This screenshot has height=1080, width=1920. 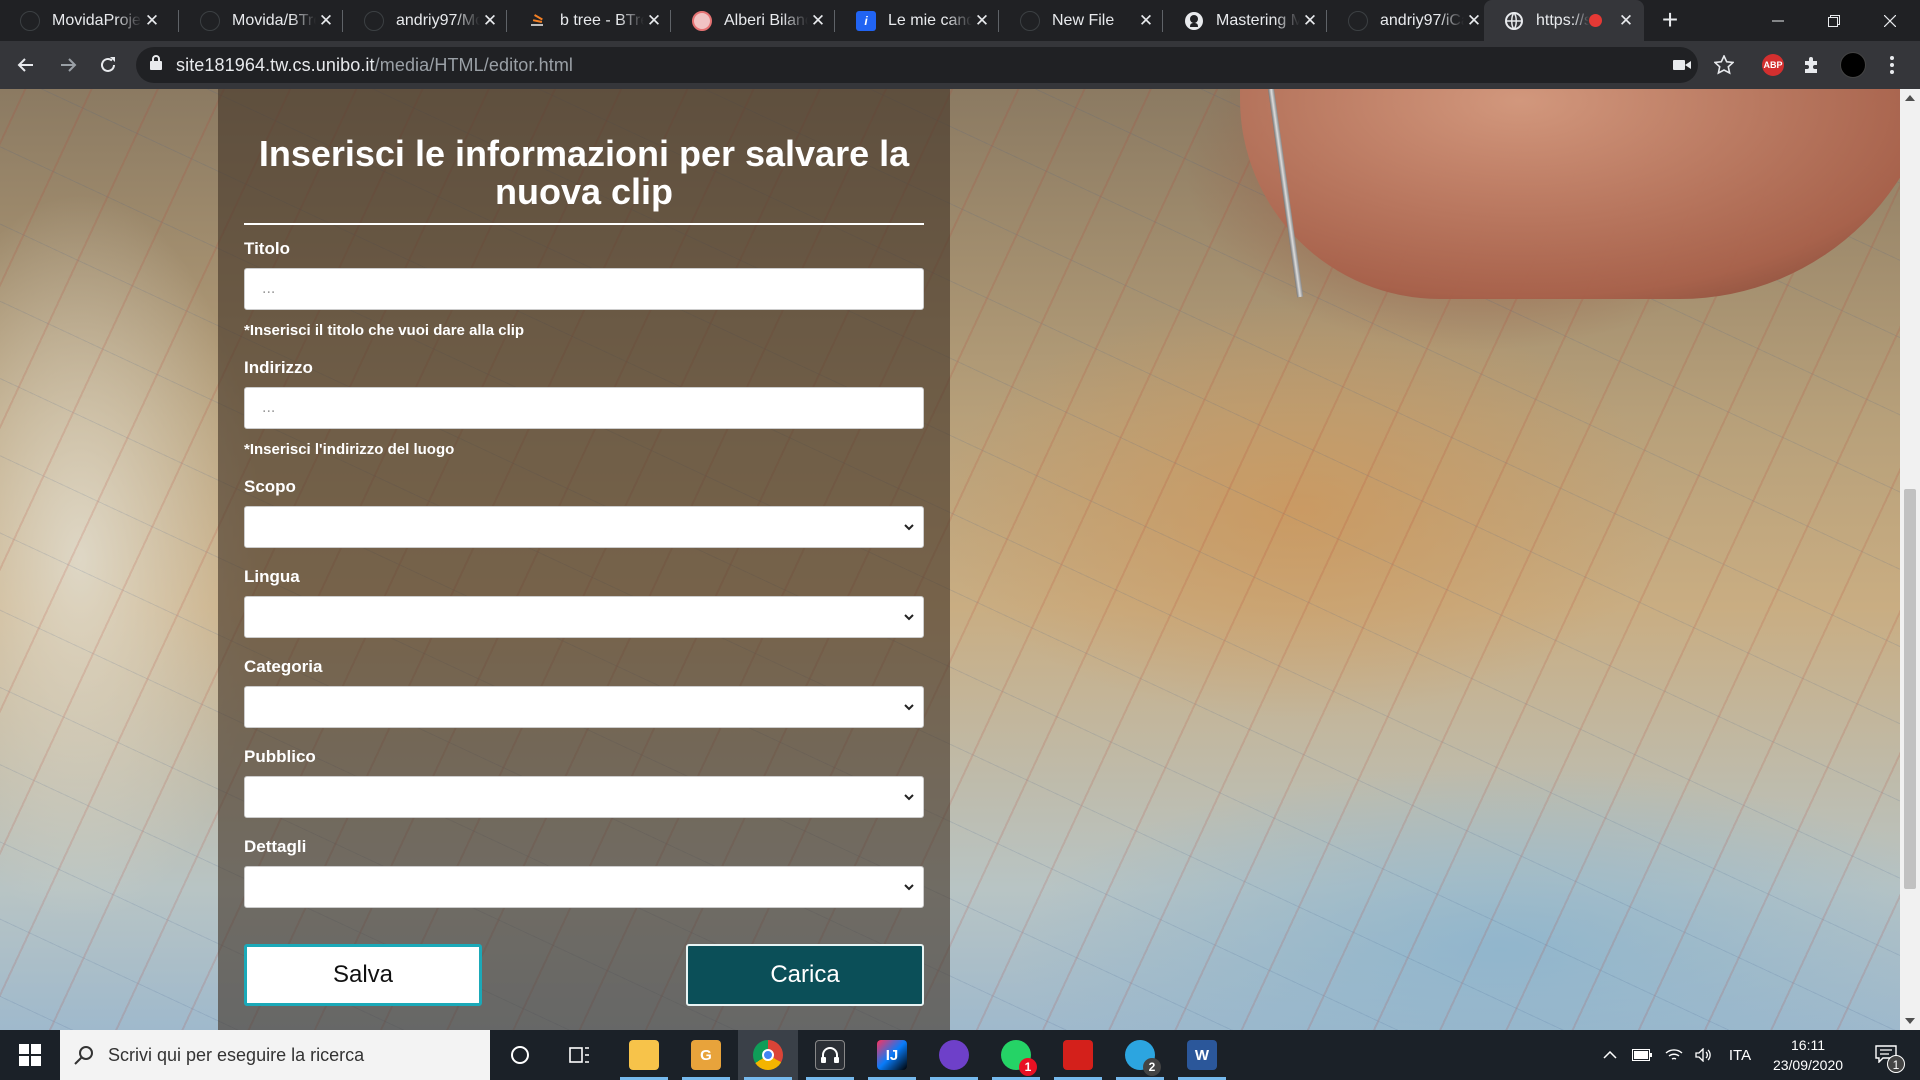 I want to click on clock-time: 16:11, so click(x=1808, y=1045).